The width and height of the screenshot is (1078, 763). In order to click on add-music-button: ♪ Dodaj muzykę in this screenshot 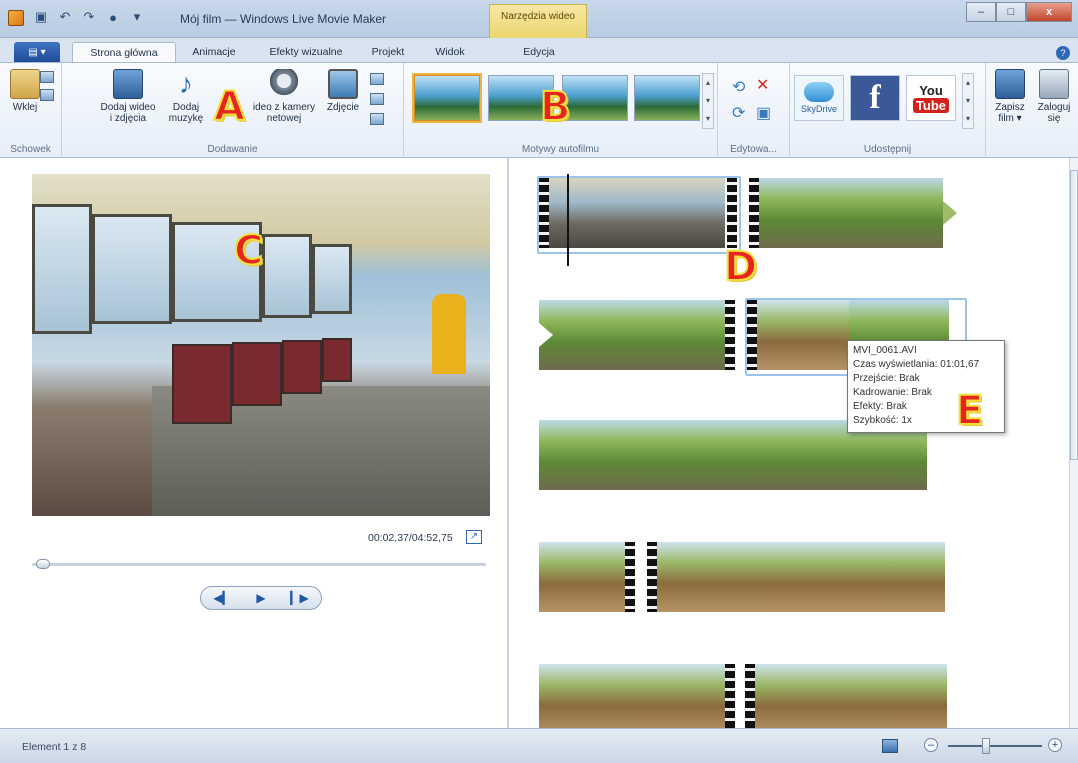, I will do `click(186, 97)`.